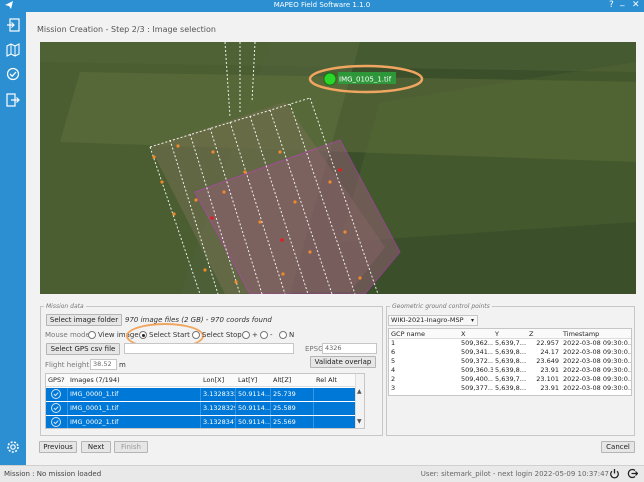 The height and width of the screenshot is (482, 644). What do you see at coordinates (359, 401) in the screenshot?
I see `images-table-scrollbar: ▲ ▼` at bounding box center [359, 401].